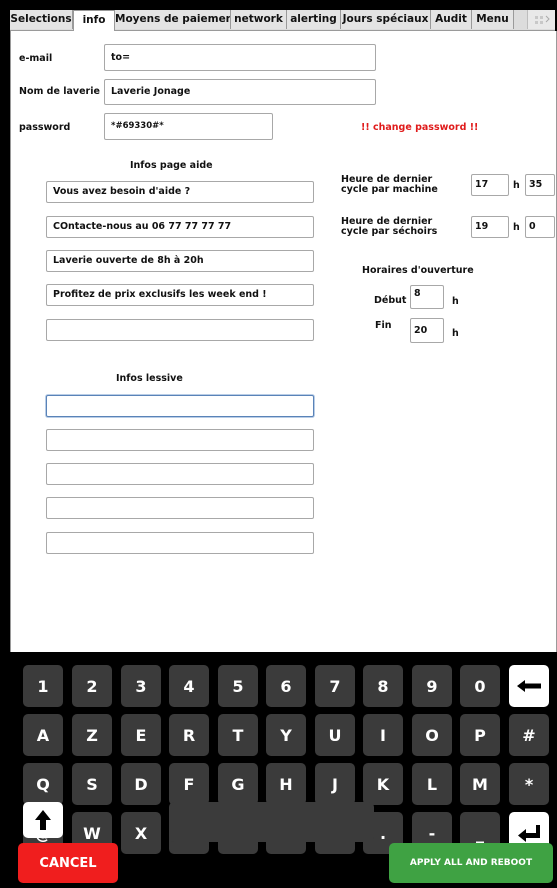 The height and width of the screenshot is (888, 557). What do you see at coordinates (141, 833) in the screenshot?
I see `key-x: X` at bounding box center [141, 833].